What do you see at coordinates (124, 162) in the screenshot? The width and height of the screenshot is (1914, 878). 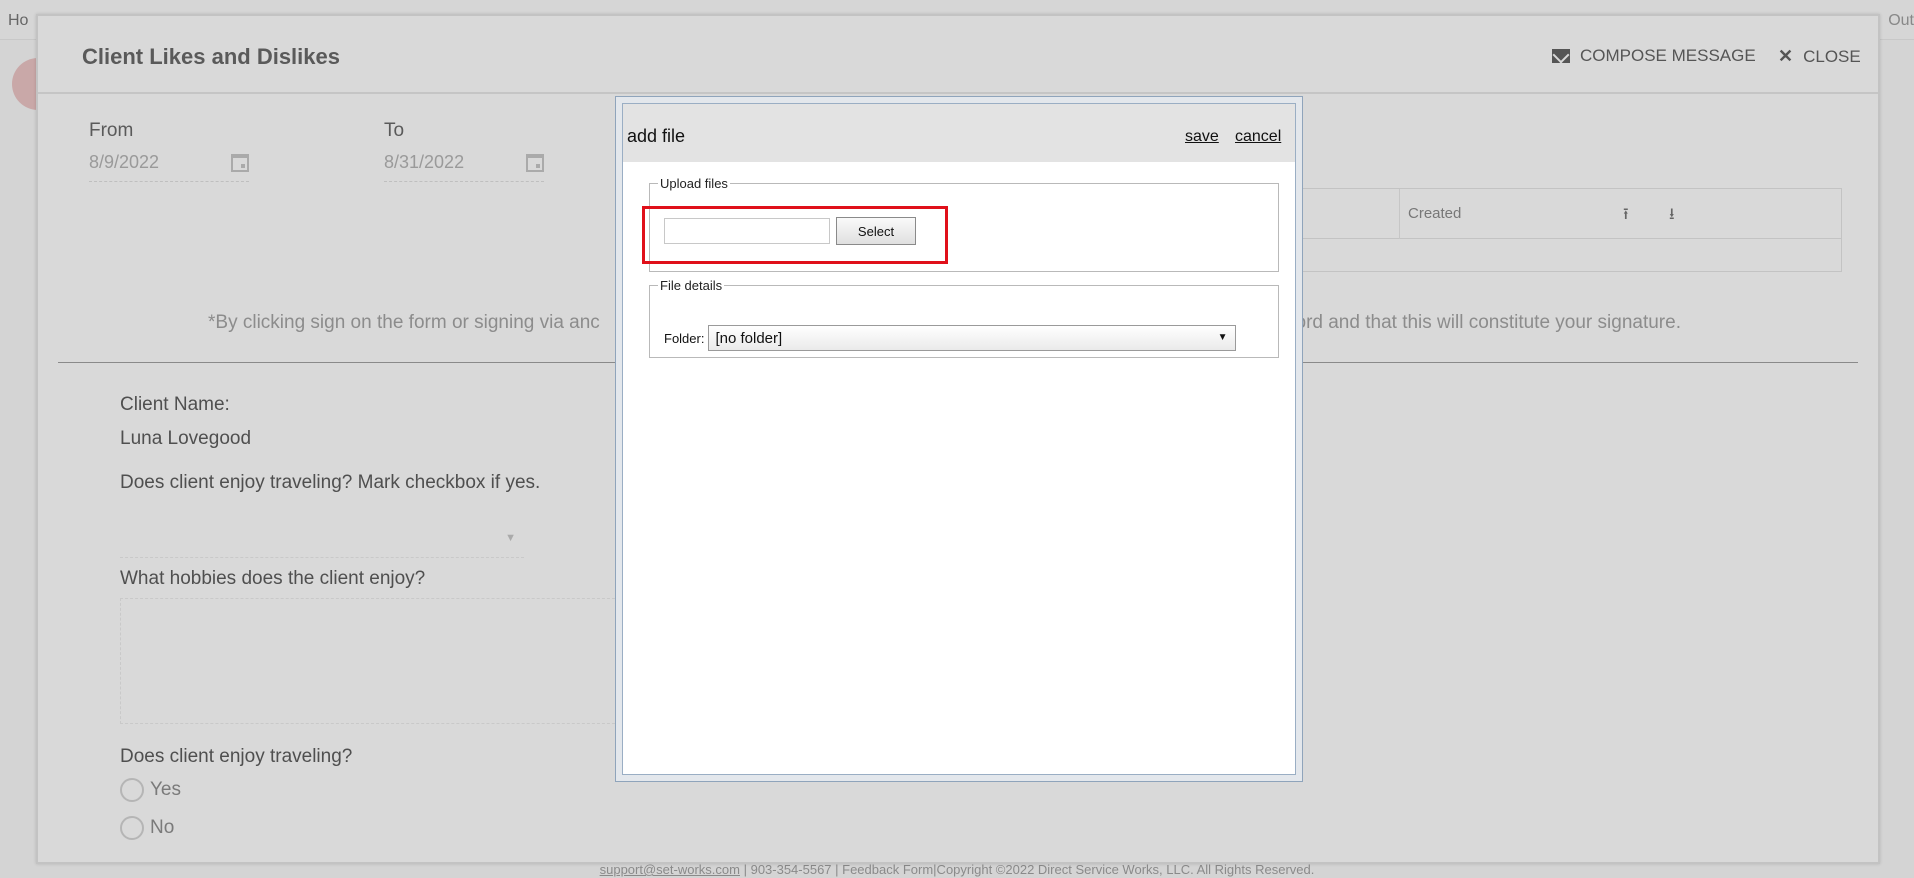 I see `from-date-value: 8/9/2022` at bounding box center [124, 162].